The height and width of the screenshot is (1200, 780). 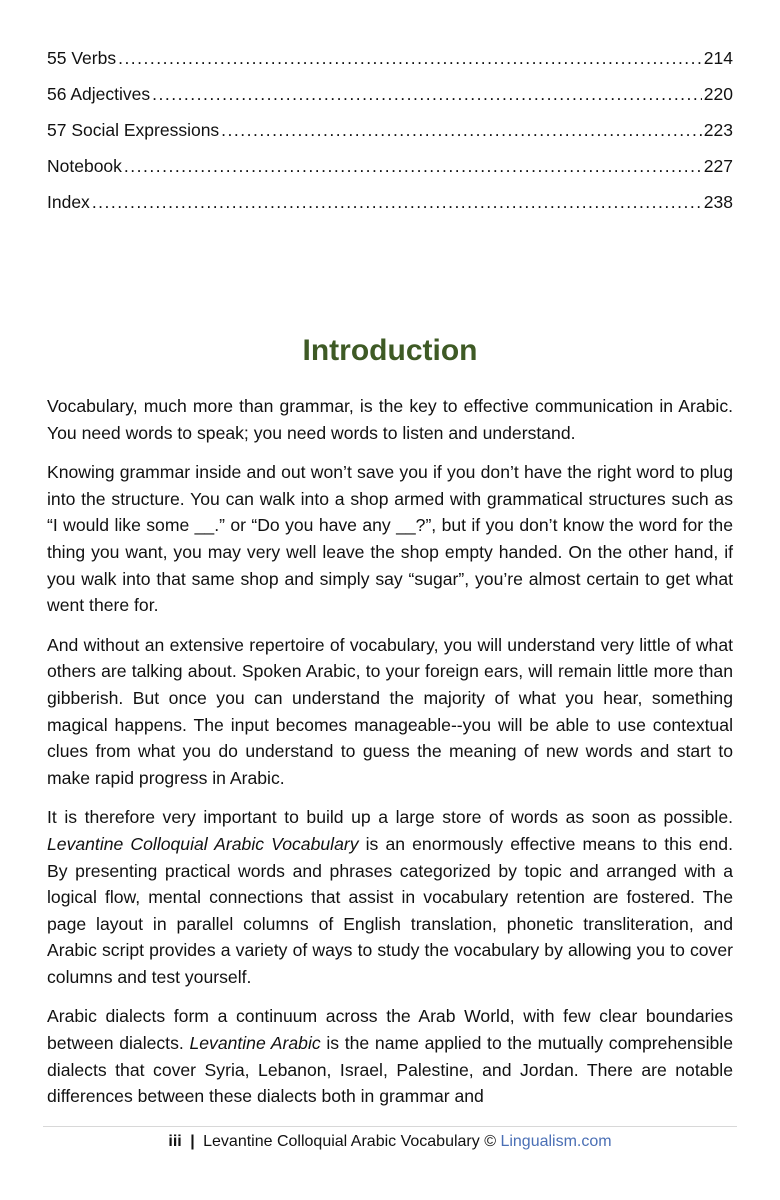 What do you see at coordinates (84, 166) in the screenshot?
I see `toc-entry-title: Notebook` at bounding box center [84, 166].